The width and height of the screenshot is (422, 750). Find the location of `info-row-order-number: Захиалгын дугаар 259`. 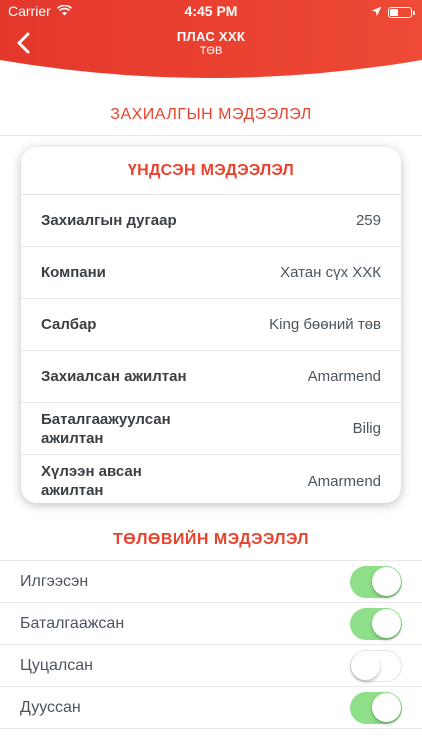

info-row-order-number: Захиалгын дугаар 259 is located at coordinates (211, 221).